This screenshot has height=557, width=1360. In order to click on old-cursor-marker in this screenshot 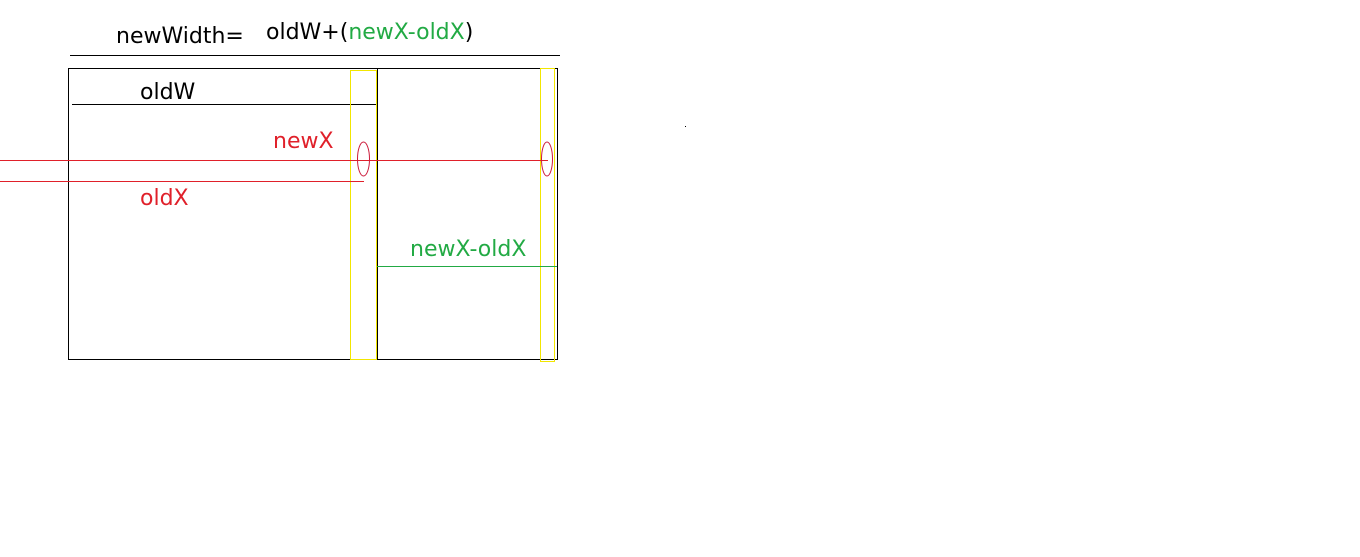, I will do `click(363, 159)`.